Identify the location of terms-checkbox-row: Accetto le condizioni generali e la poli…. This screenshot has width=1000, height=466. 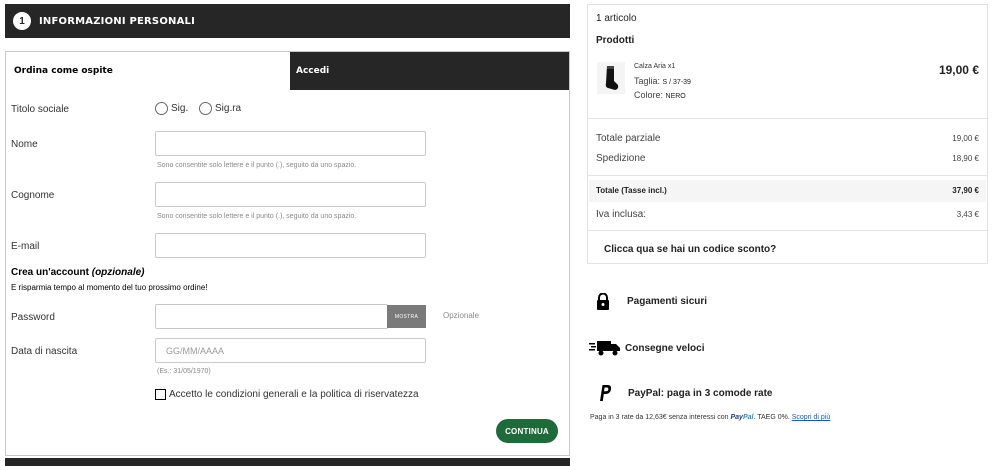
(287, 394).